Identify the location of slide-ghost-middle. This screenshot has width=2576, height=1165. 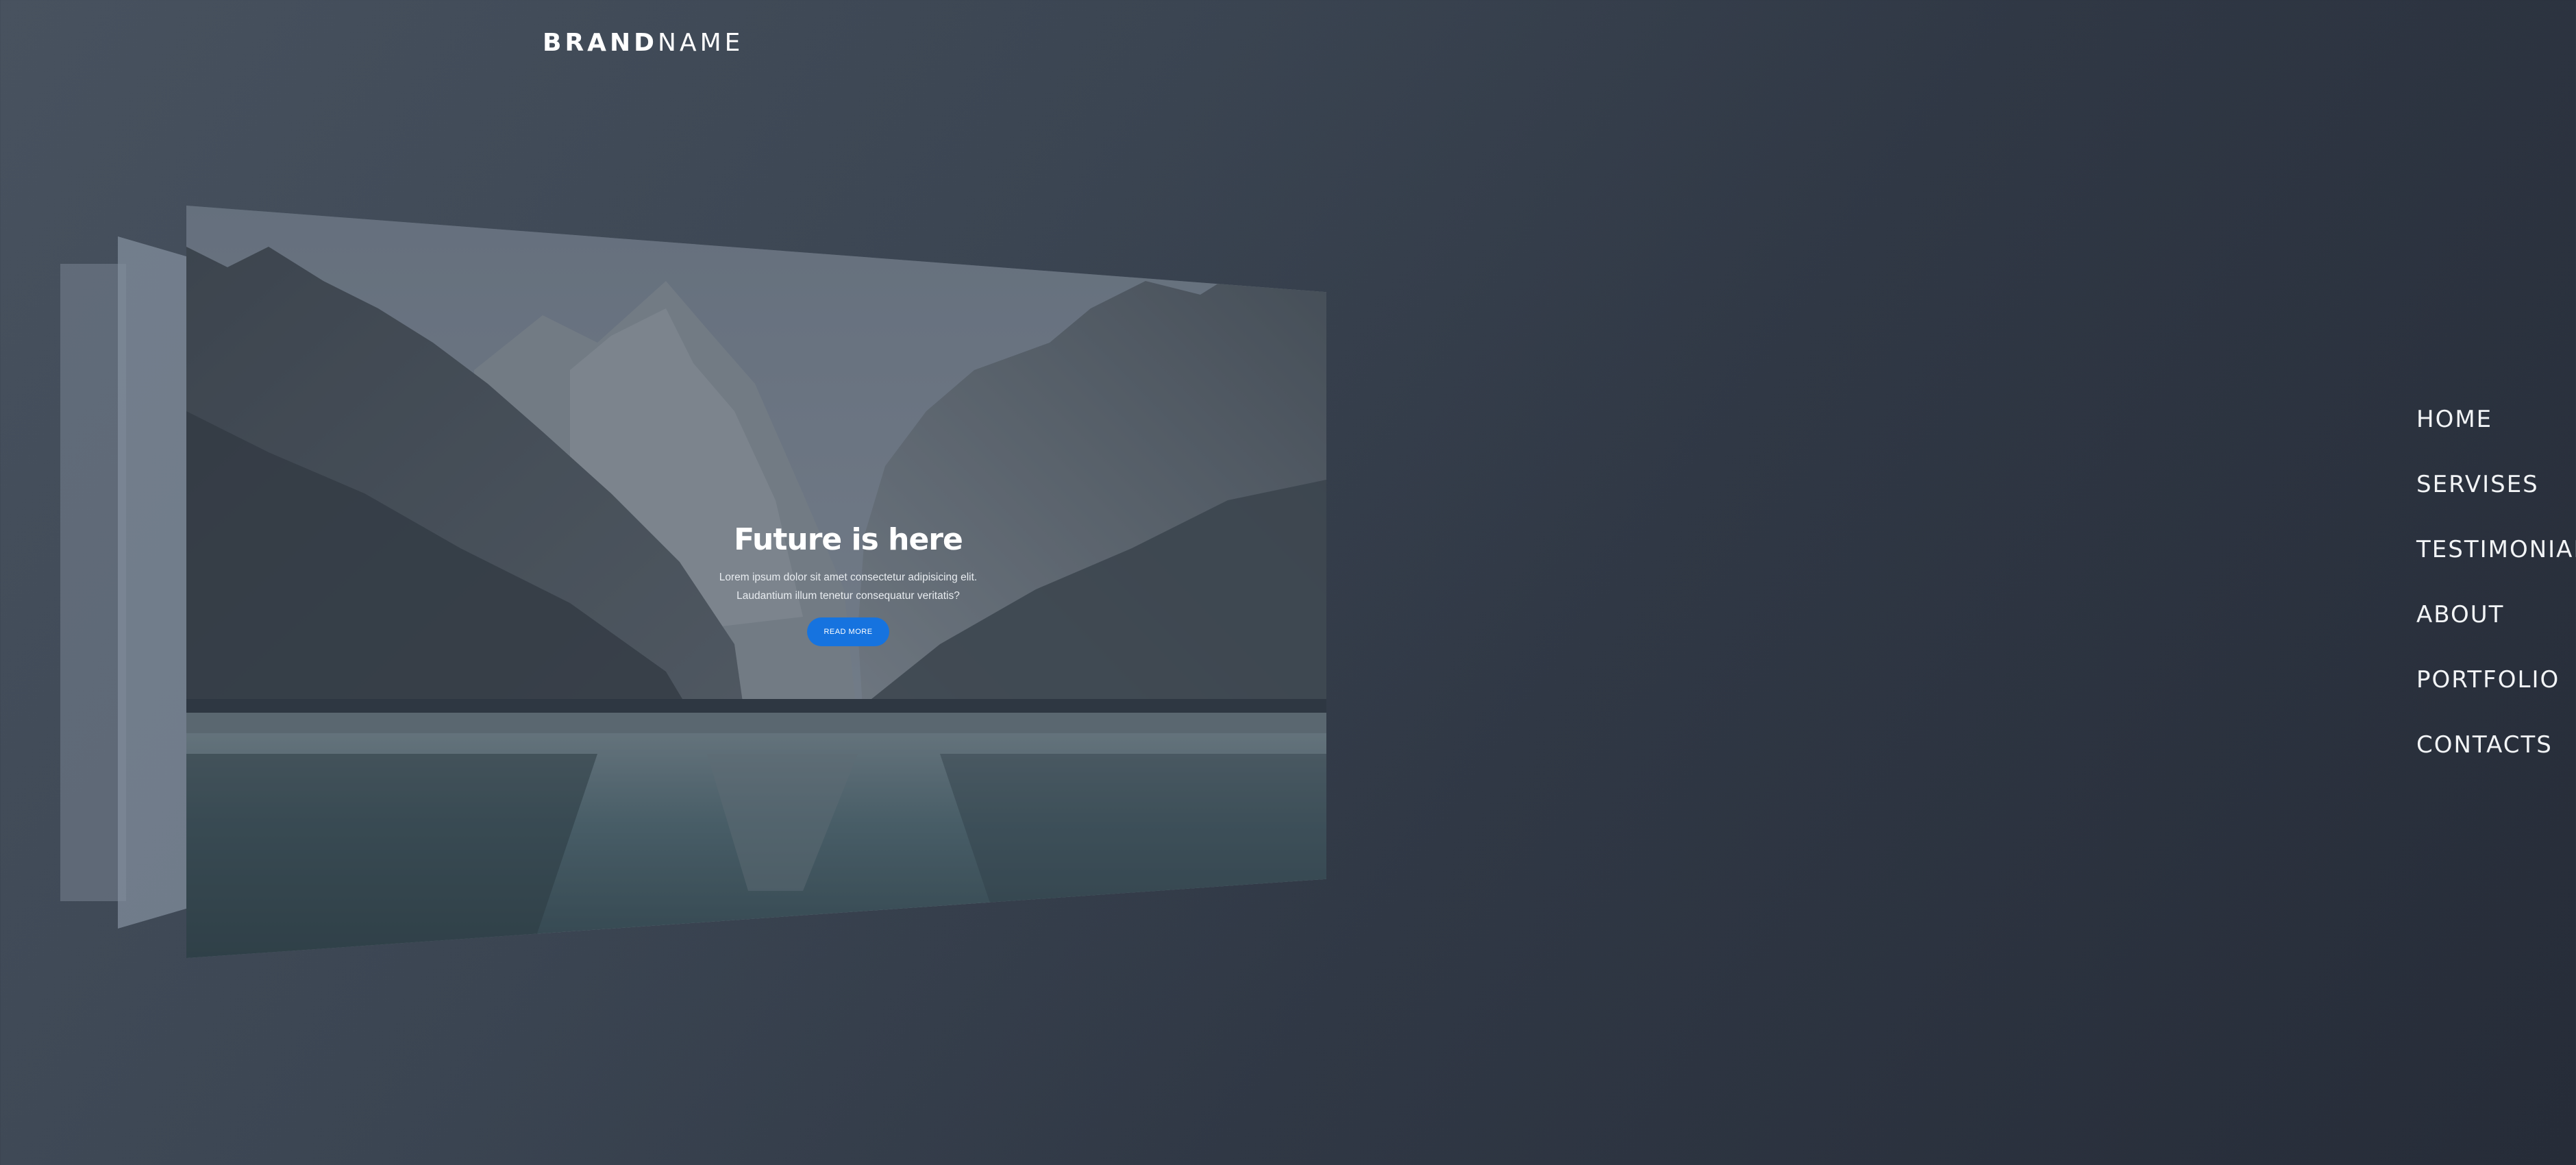
(153, 582).